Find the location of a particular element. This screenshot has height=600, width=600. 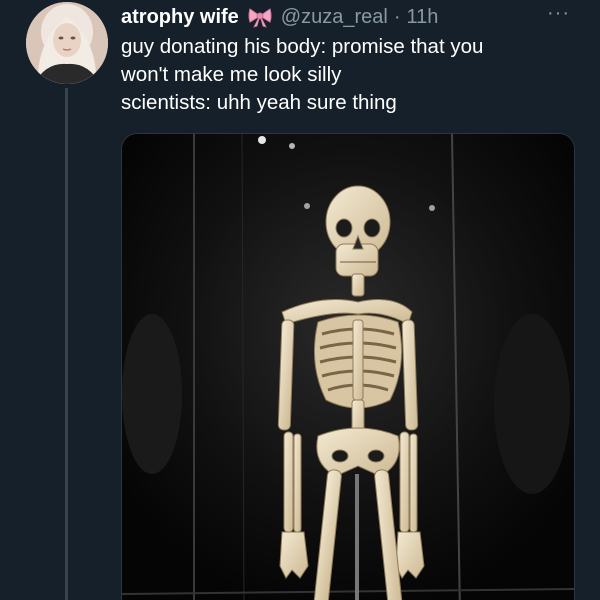

tweet-text-line: guy donating his body: promise that you is located at coordinates (302, 46).